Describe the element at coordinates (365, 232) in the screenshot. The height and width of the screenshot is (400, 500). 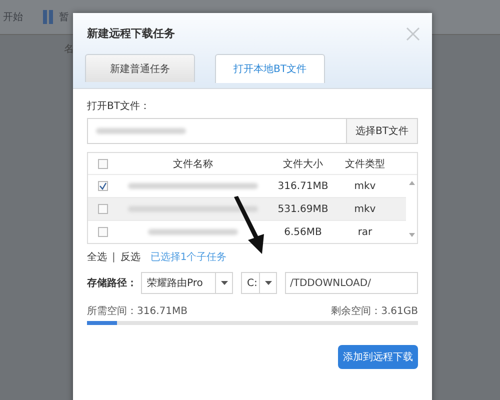
I see `table-cell-text: rar` at that location.